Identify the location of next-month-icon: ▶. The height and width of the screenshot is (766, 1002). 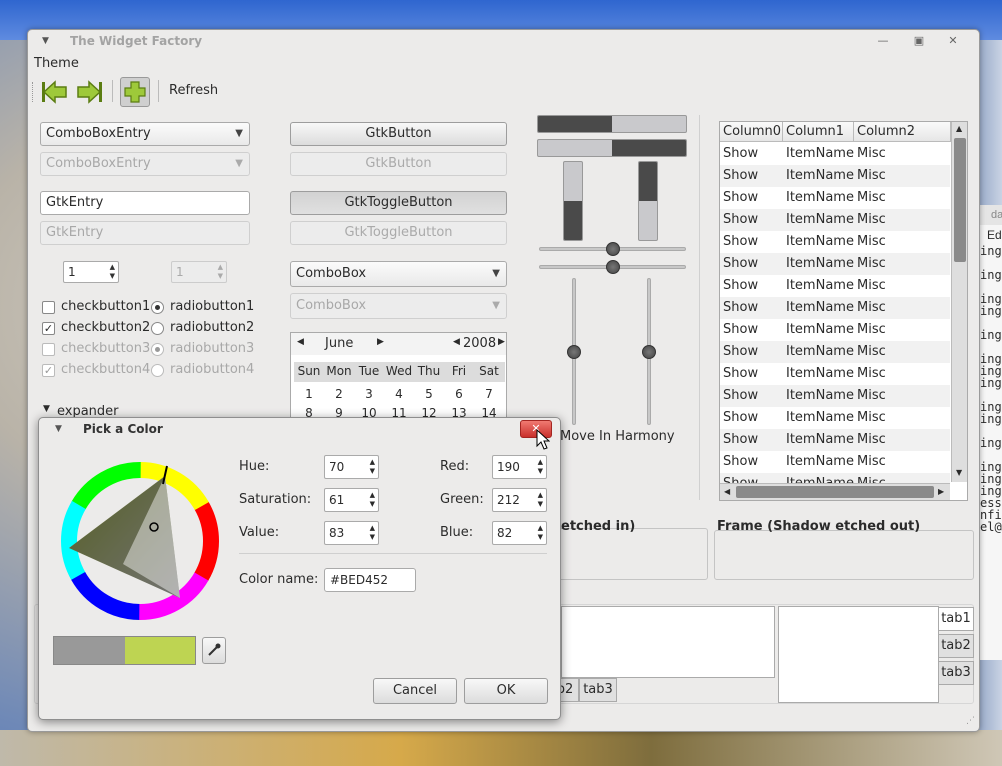
(380, 342).